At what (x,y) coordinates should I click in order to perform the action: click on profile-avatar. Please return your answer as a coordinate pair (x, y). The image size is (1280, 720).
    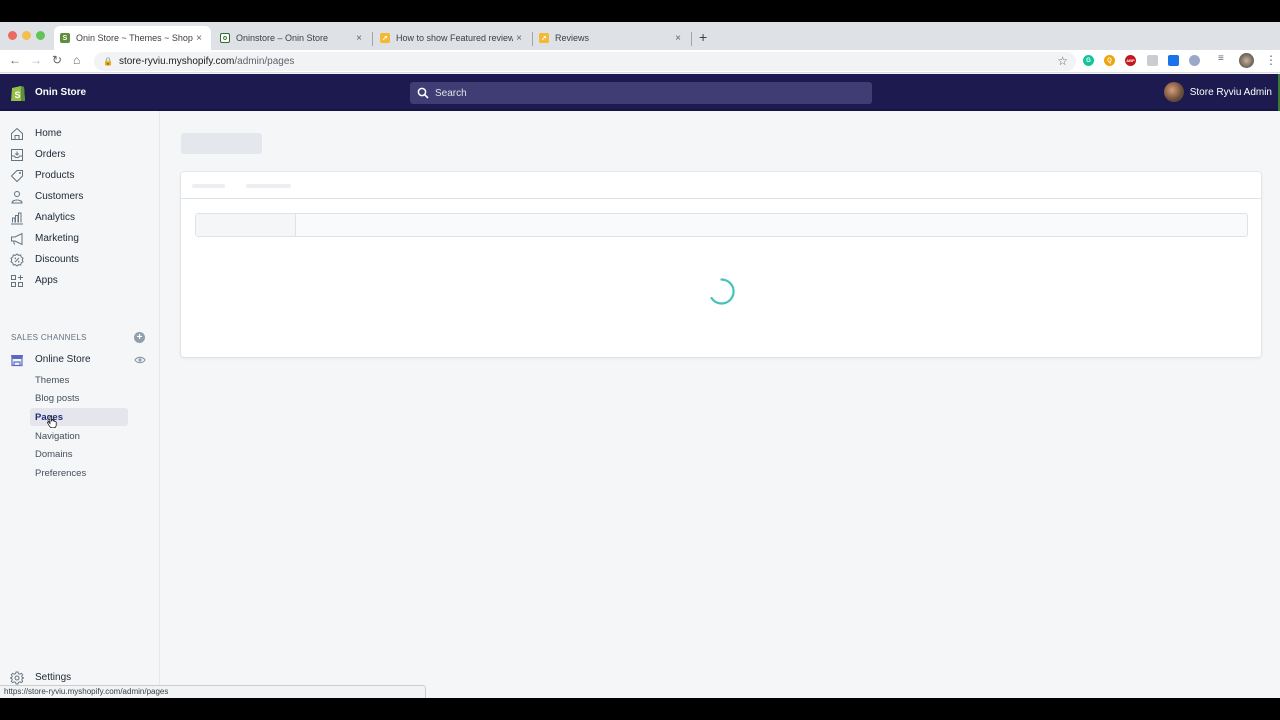
    Looking at the image, I should click on (1246, 60).